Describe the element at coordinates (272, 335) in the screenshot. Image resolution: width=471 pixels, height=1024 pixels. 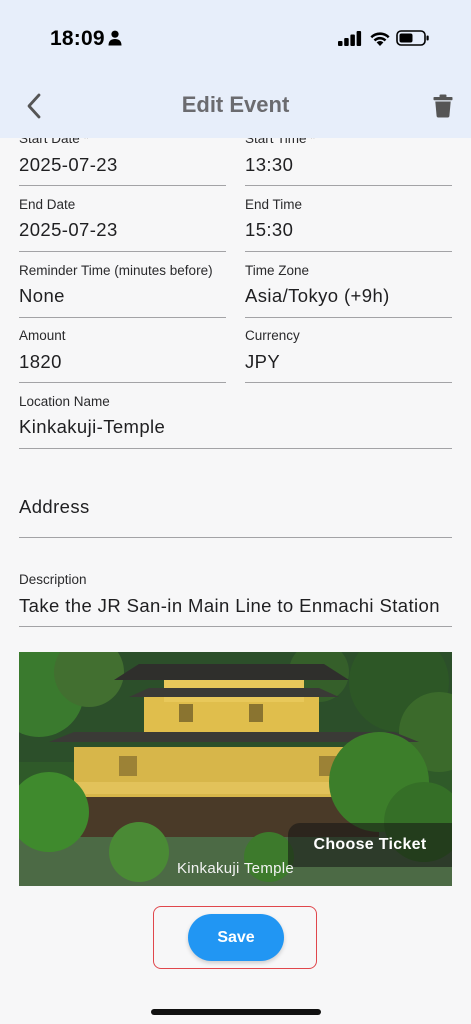
I see `currency-label: Currency` at that location.